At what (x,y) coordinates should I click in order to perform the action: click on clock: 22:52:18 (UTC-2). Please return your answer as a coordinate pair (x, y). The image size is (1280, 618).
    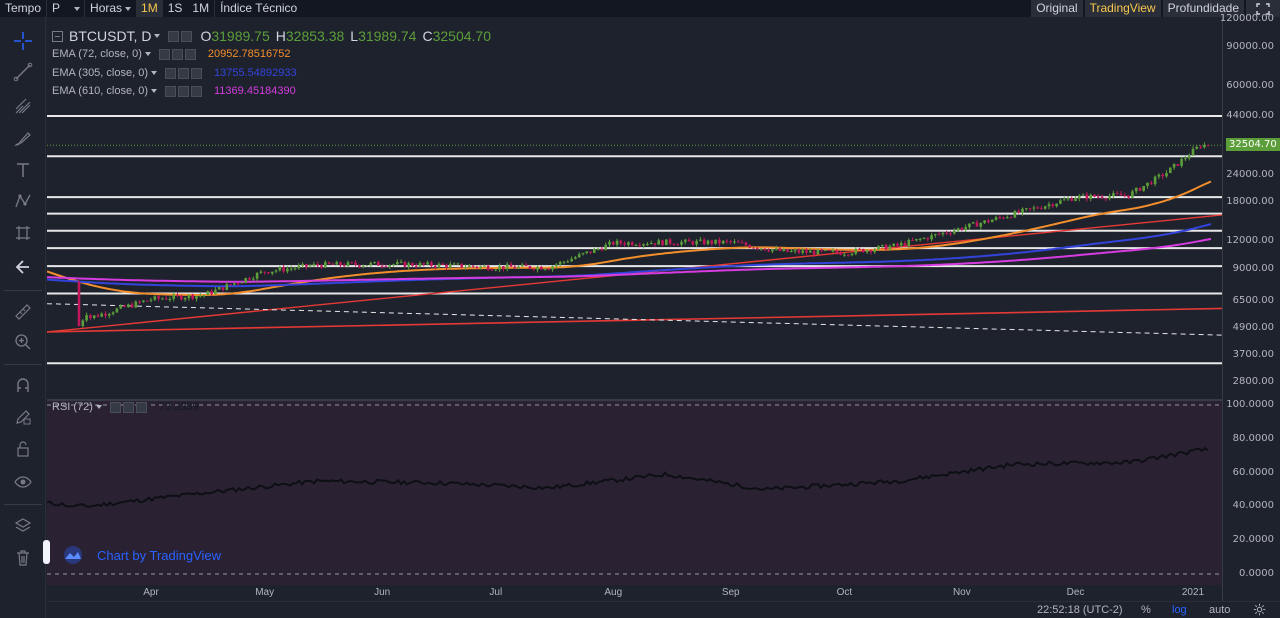
    Looking at the image, I should click on (1080, 610).